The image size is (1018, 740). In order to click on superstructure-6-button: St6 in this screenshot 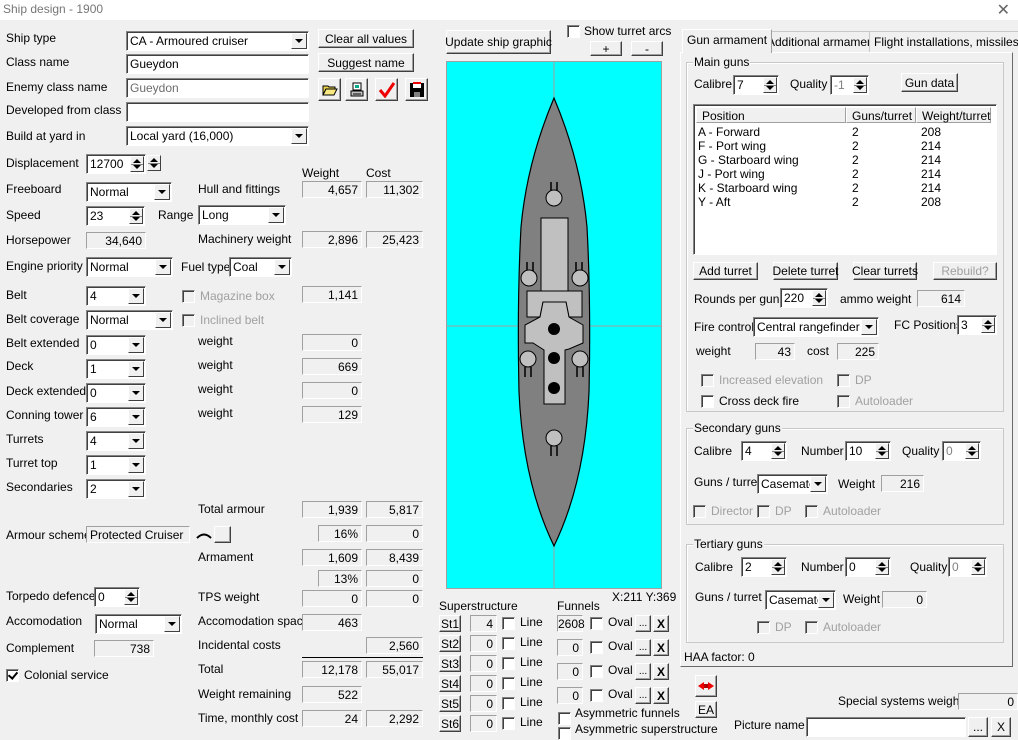, I will do `click(450, 723)`.